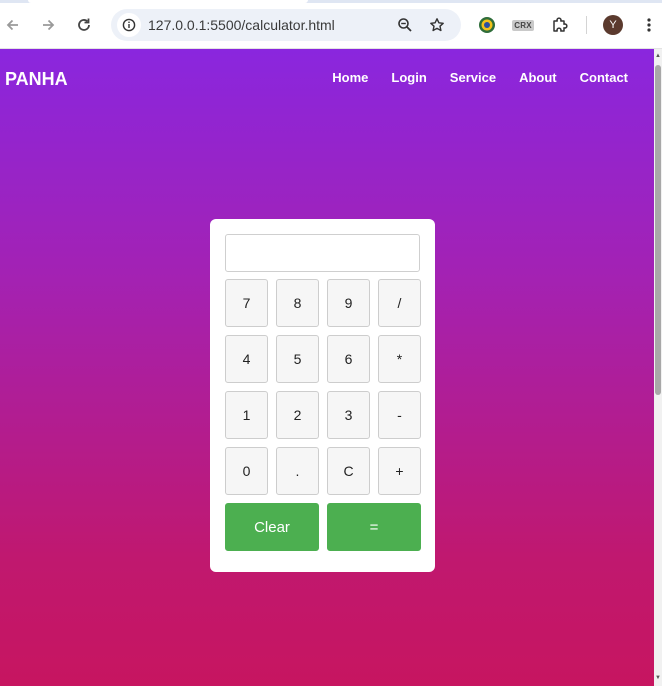 The width and height of the screenshot is (662, 686). I want to click on key-4: 4, so click(246, 359).